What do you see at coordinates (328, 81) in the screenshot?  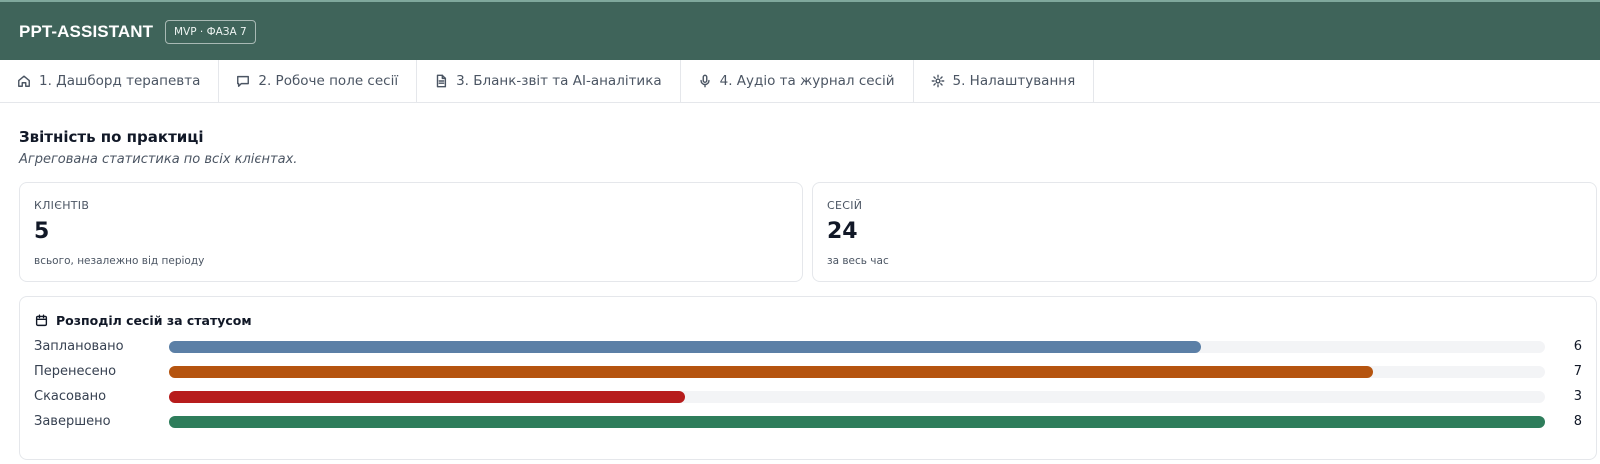 I see `tab-label: 2. Робоче поле сесії` at bounding box center [328, 81].